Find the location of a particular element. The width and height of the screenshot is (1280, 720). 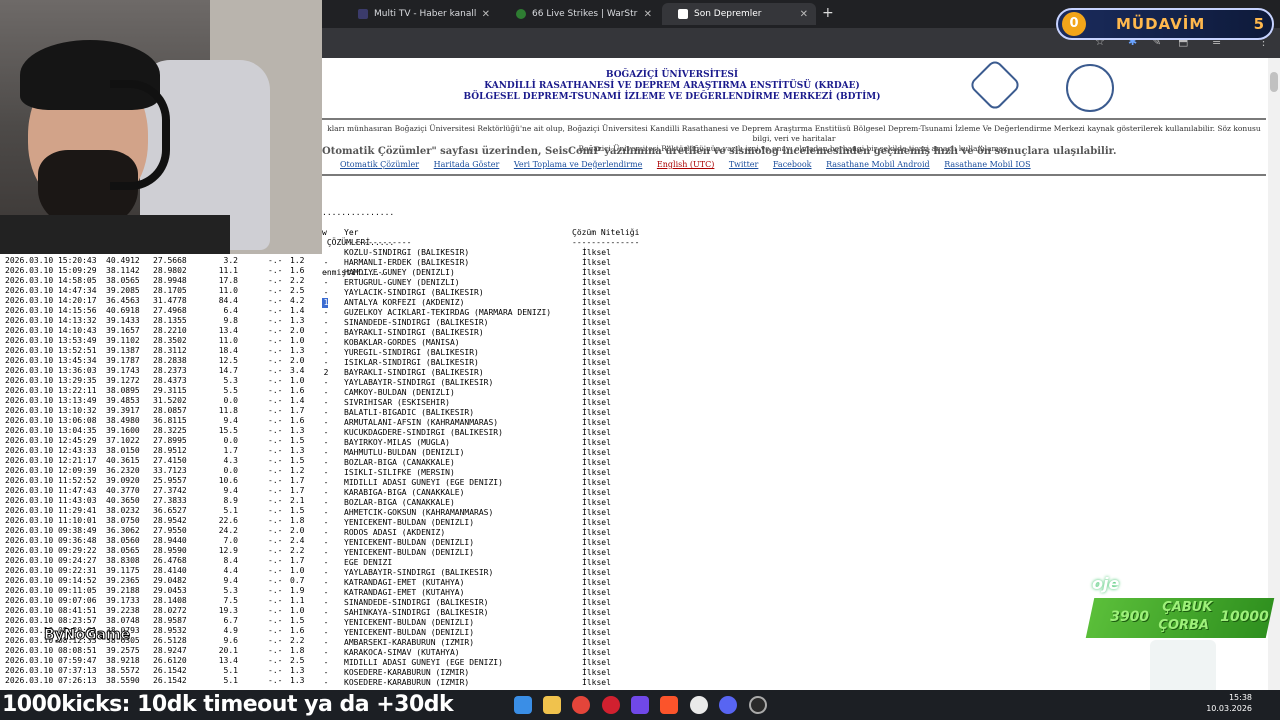

cell-place: KOBAKLAR-GORDES (MANISA) is located at coordinates (402, 342).